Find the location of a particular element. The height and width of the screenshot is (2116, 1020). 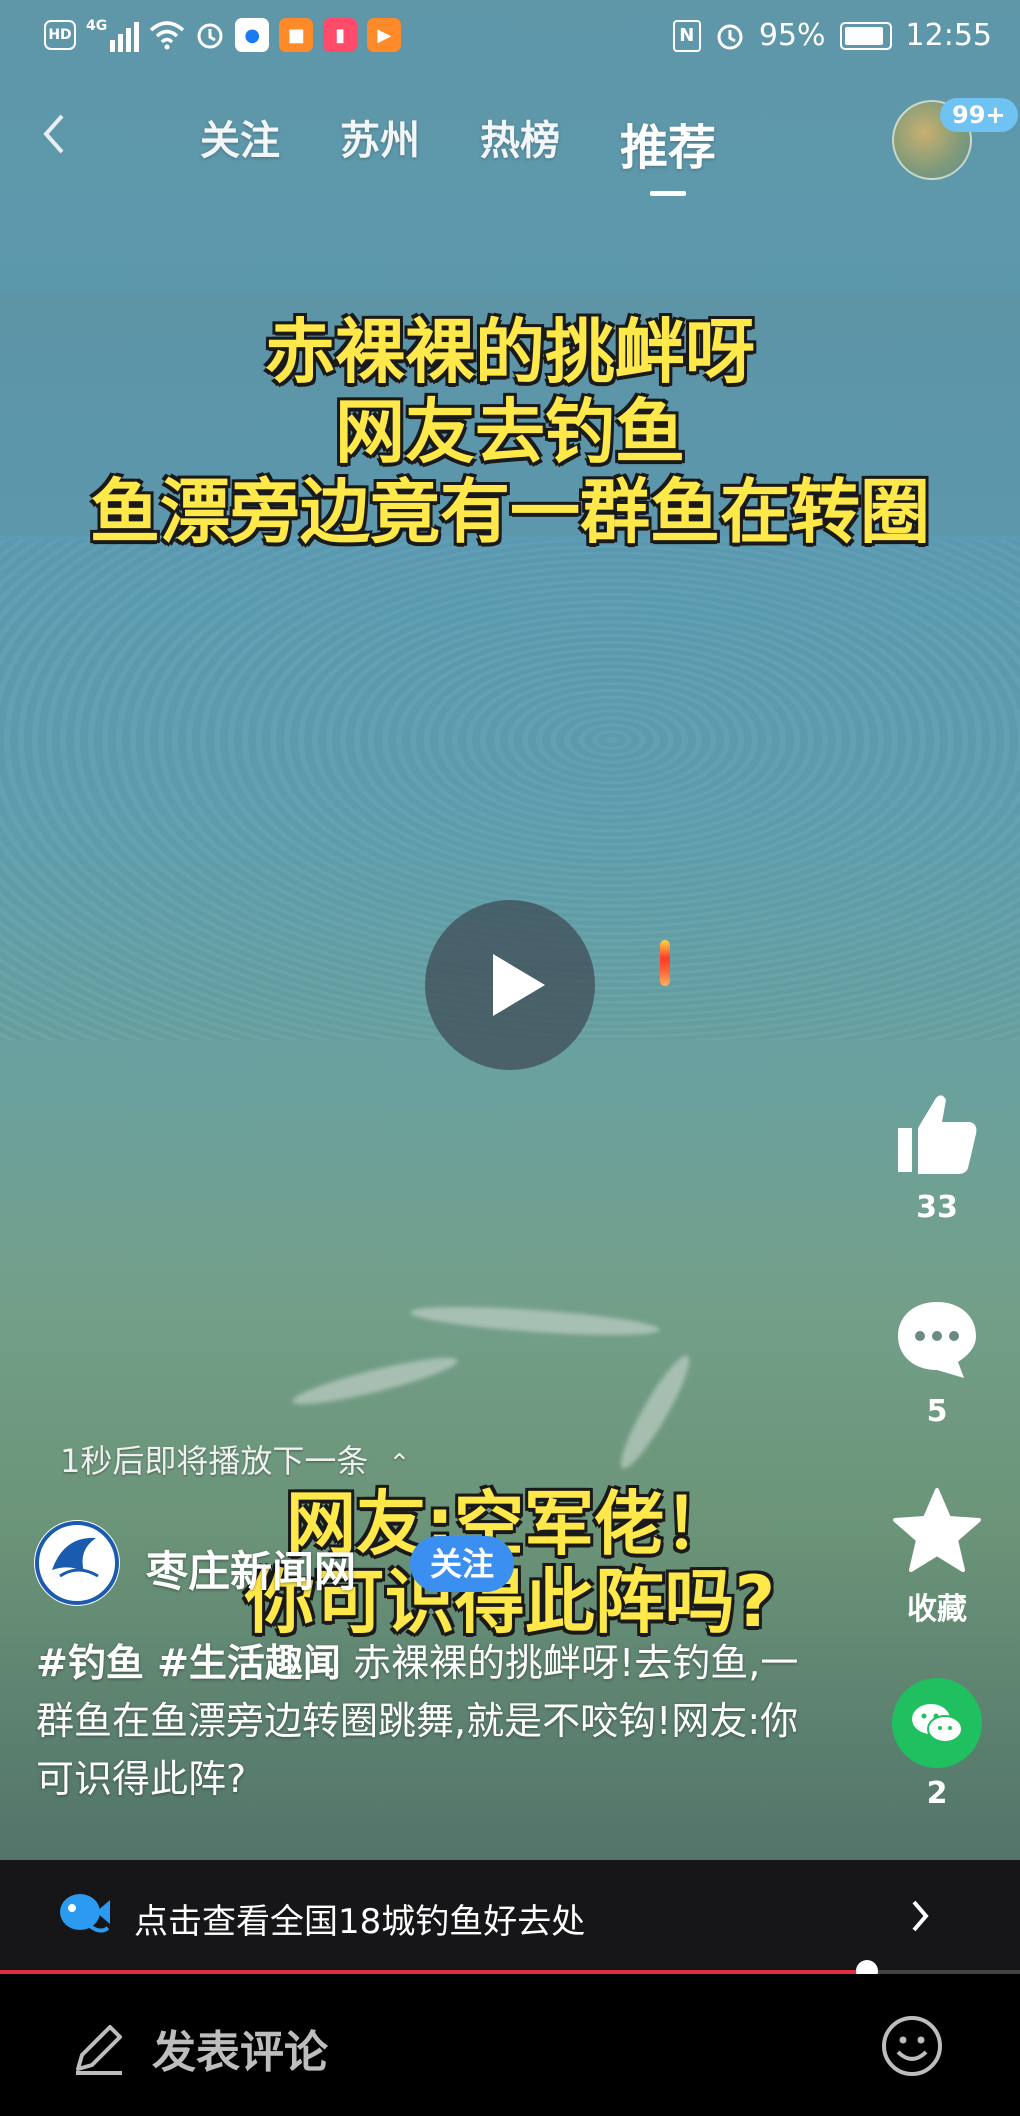

tab-recommended: 推荐 is located at coordinates (668, 152).